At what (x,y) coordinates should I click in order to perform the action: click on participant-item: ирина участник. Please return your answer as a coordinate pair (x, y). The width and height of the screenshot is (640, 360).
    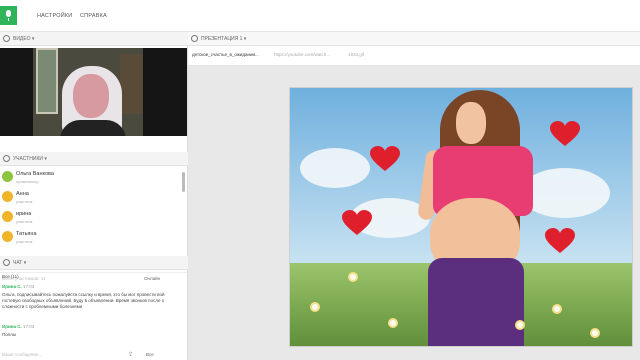
    Looking at the image, I should click on (90, 218).